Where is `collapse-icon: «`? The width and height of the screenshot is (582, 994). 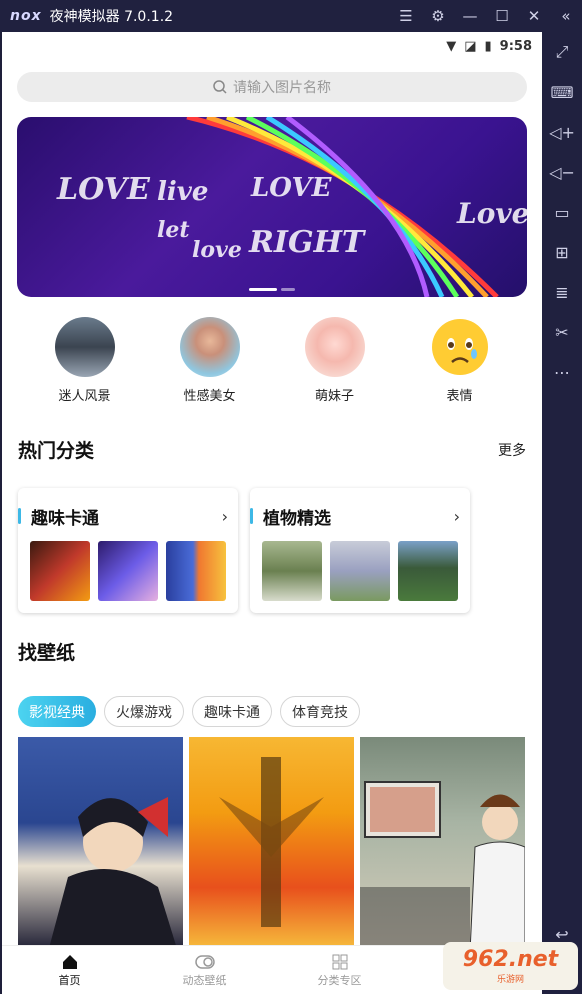 collapse-icon: « is located at coordinates (566, 16).